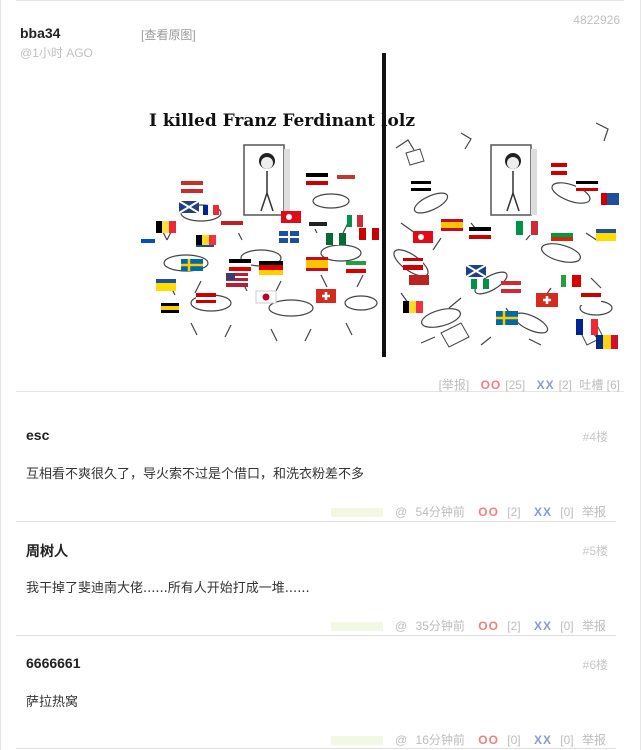 This screenshot has height=750, width=641. Describe the element at coordinates (599, 385) in the screenshot. I see `tucao-link: 吐槽 [6]` at that location.